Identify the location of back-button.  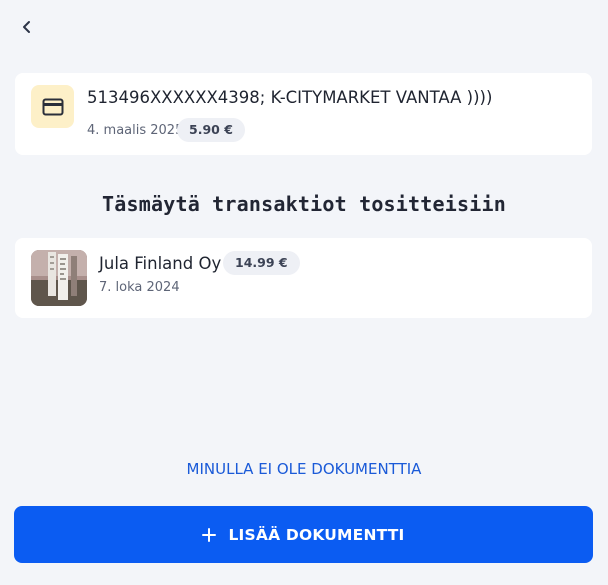
(27, 27).